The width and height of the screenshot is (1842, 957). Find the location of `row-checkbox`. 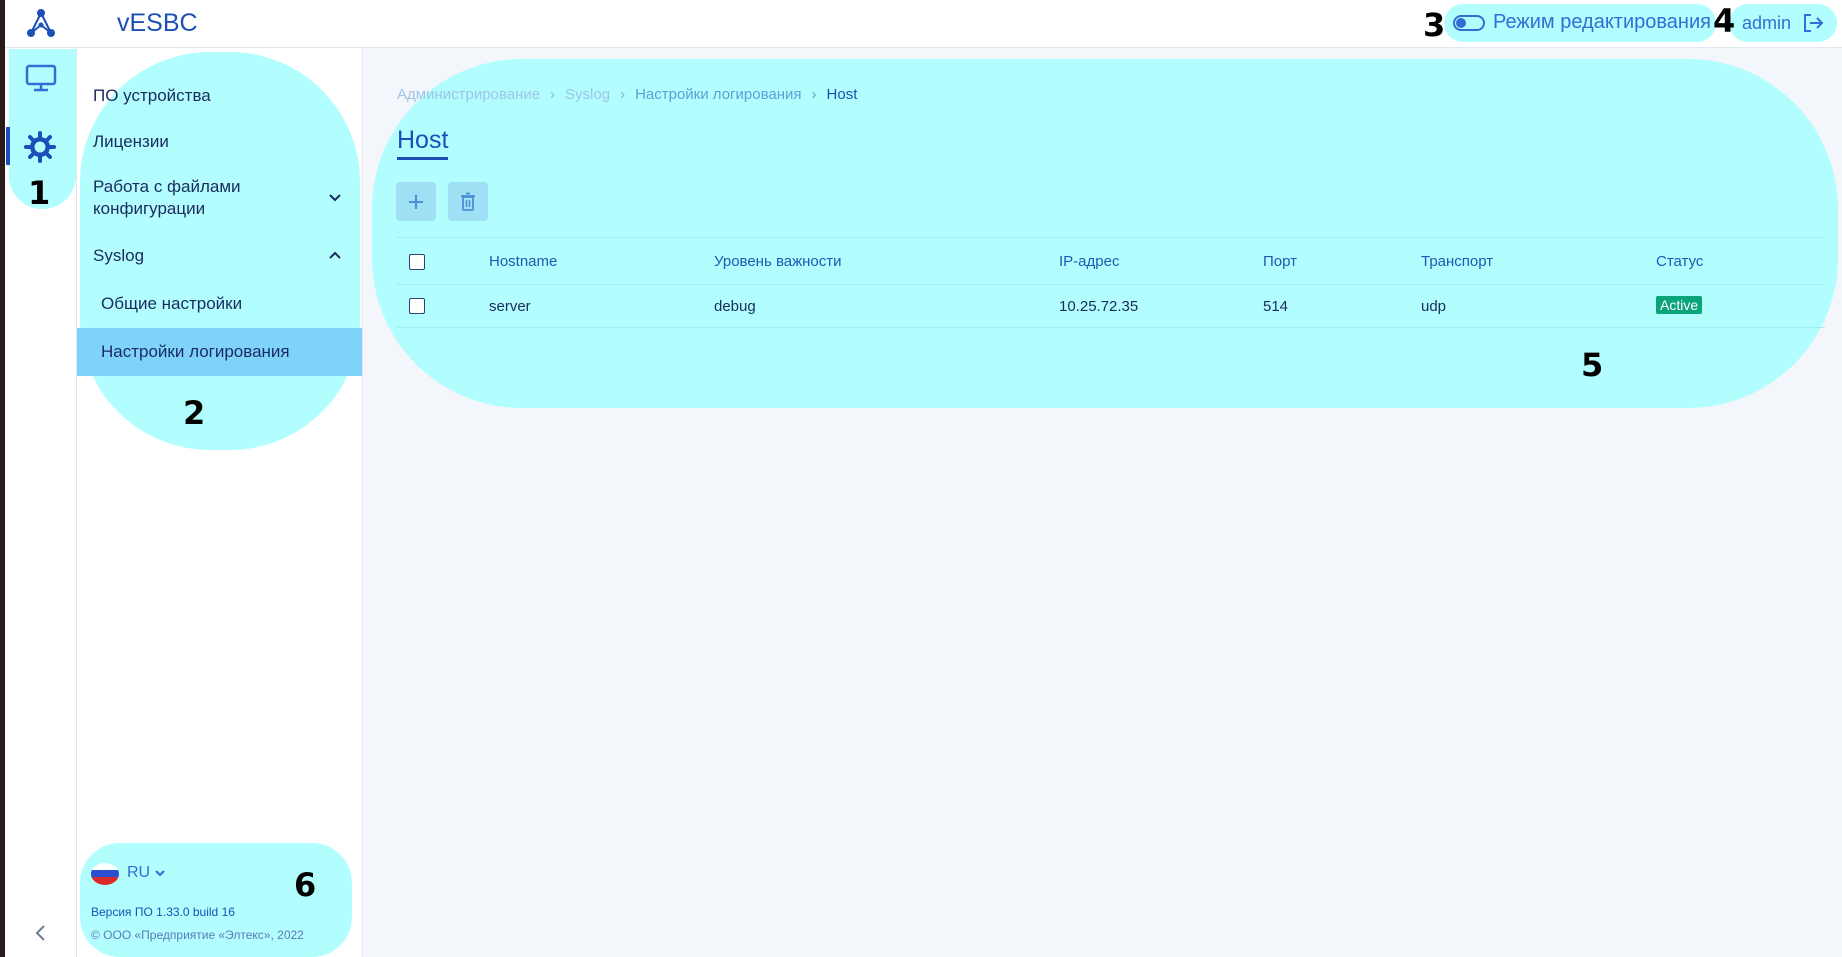

row-checkbox is located at coordinates (417, 306).